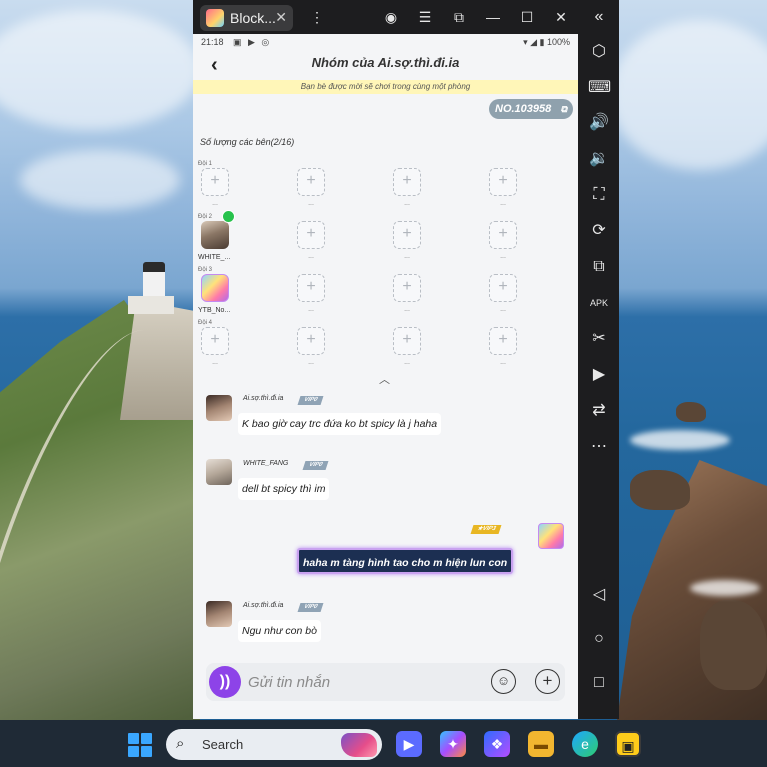 Image resolution: width=767 pixels, height=767 pixels. Describe the element at coordinates (180, 743) in the screenshot. I see `search-icon: ⌕` at that location.